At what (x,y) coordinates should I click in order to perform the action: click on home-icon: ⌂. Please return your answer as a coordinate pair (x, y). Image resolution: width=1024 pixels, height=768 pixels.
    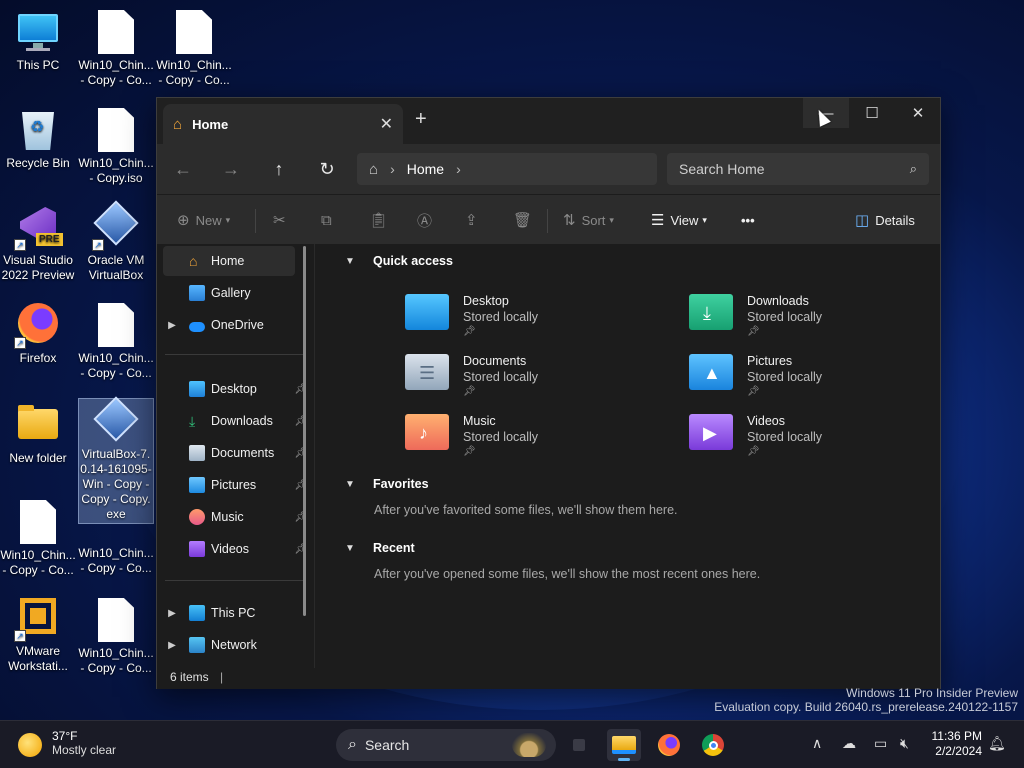
    Looking at the image, I should click on (178, 124).